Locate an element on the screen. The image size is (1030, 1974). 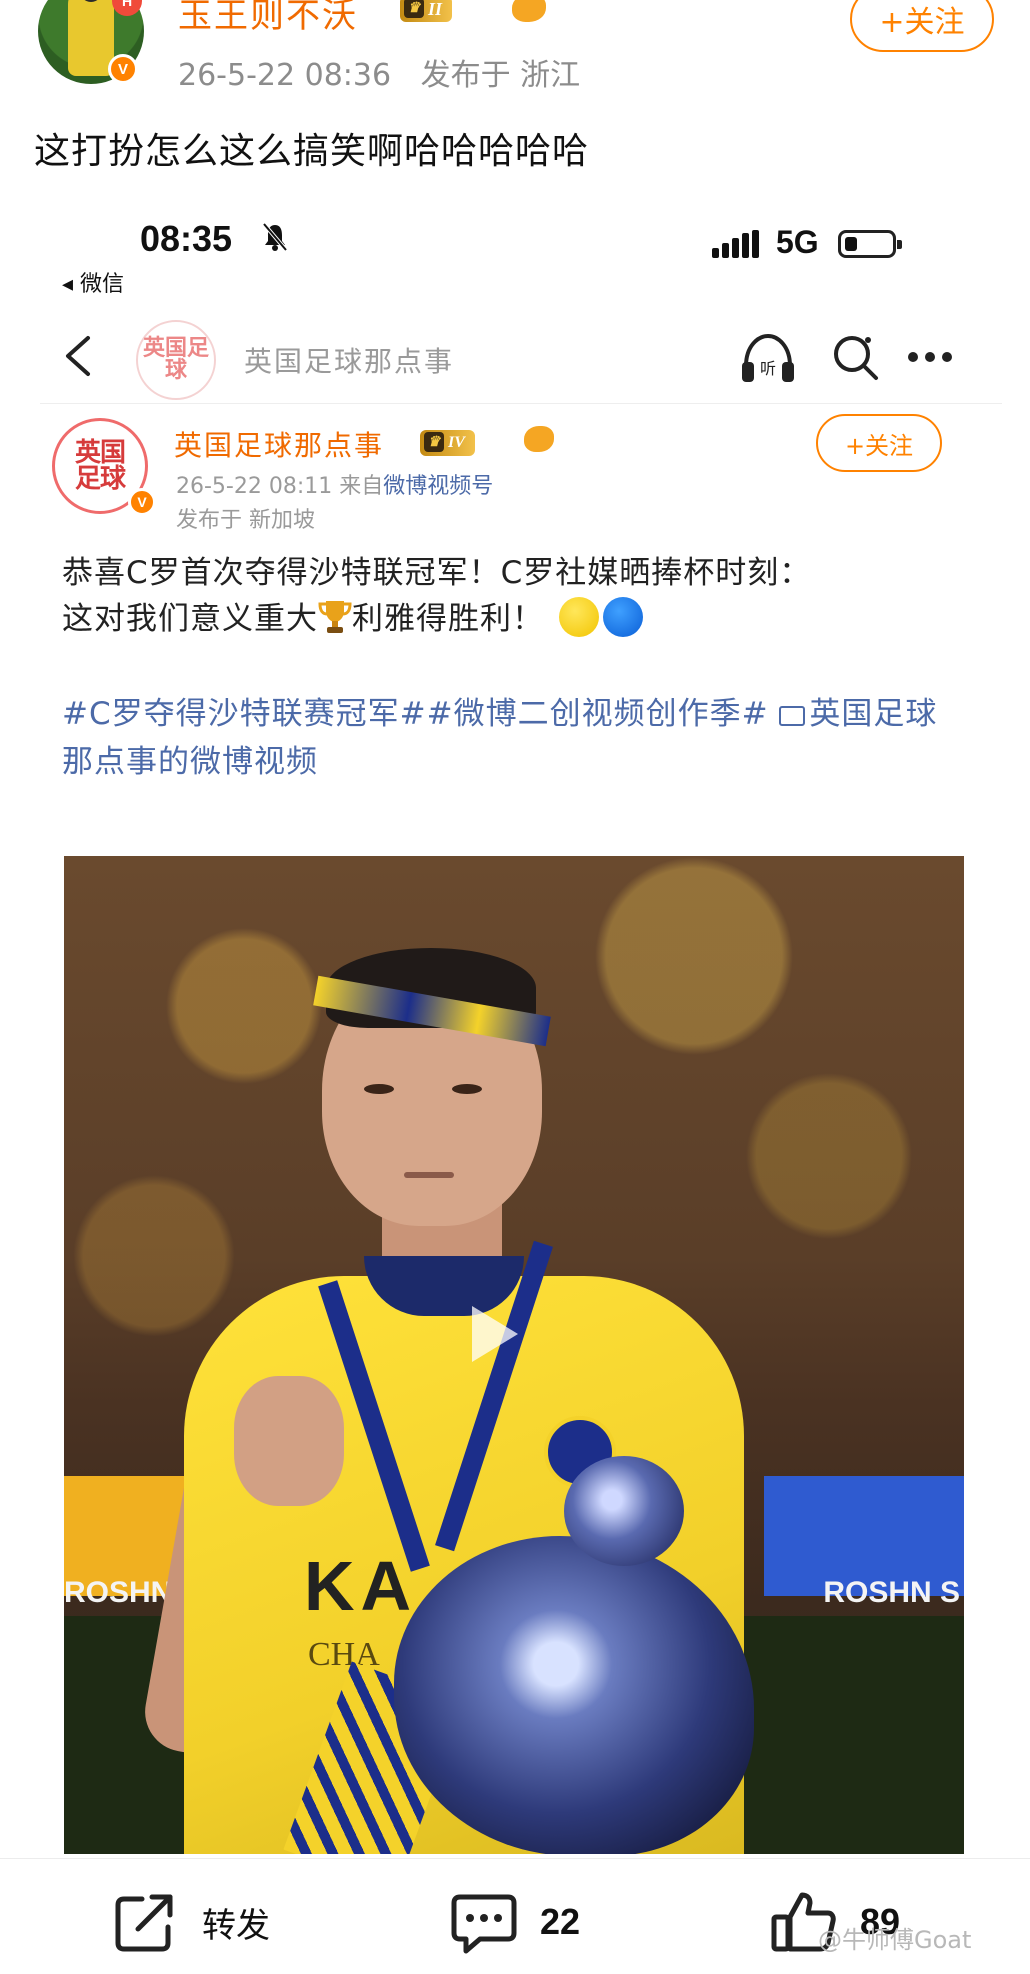
repost-label: 转发 is located at coordinates (236, 1925).